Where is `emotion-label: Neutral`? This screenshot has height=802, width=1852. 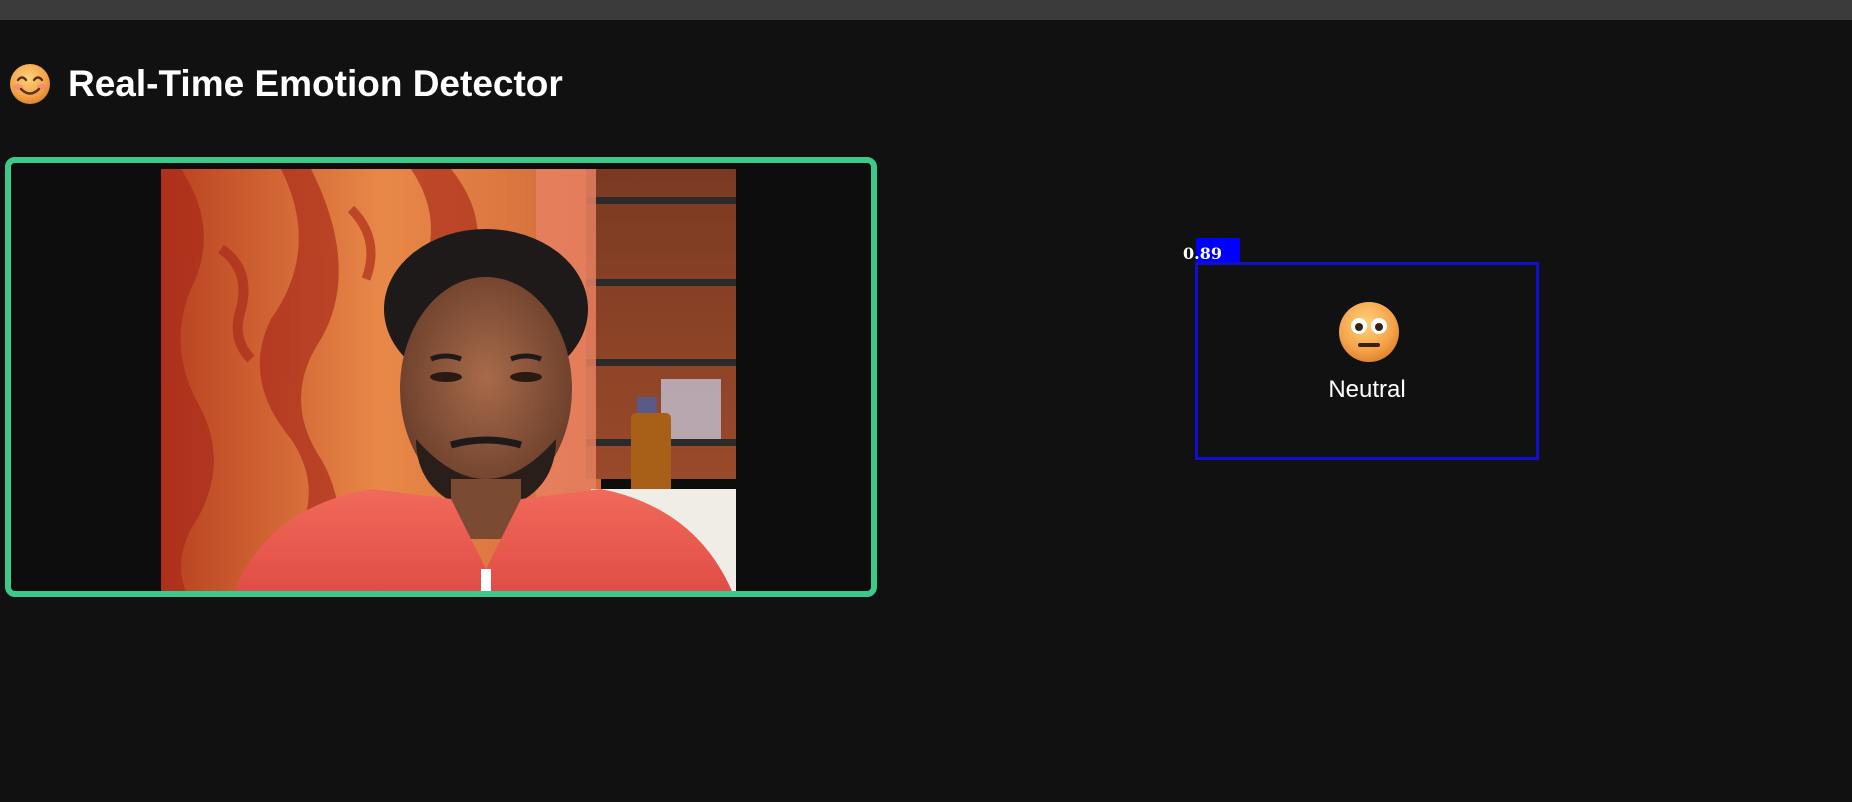
emotion-label: Neutral is located at coordinates (1367, 389).